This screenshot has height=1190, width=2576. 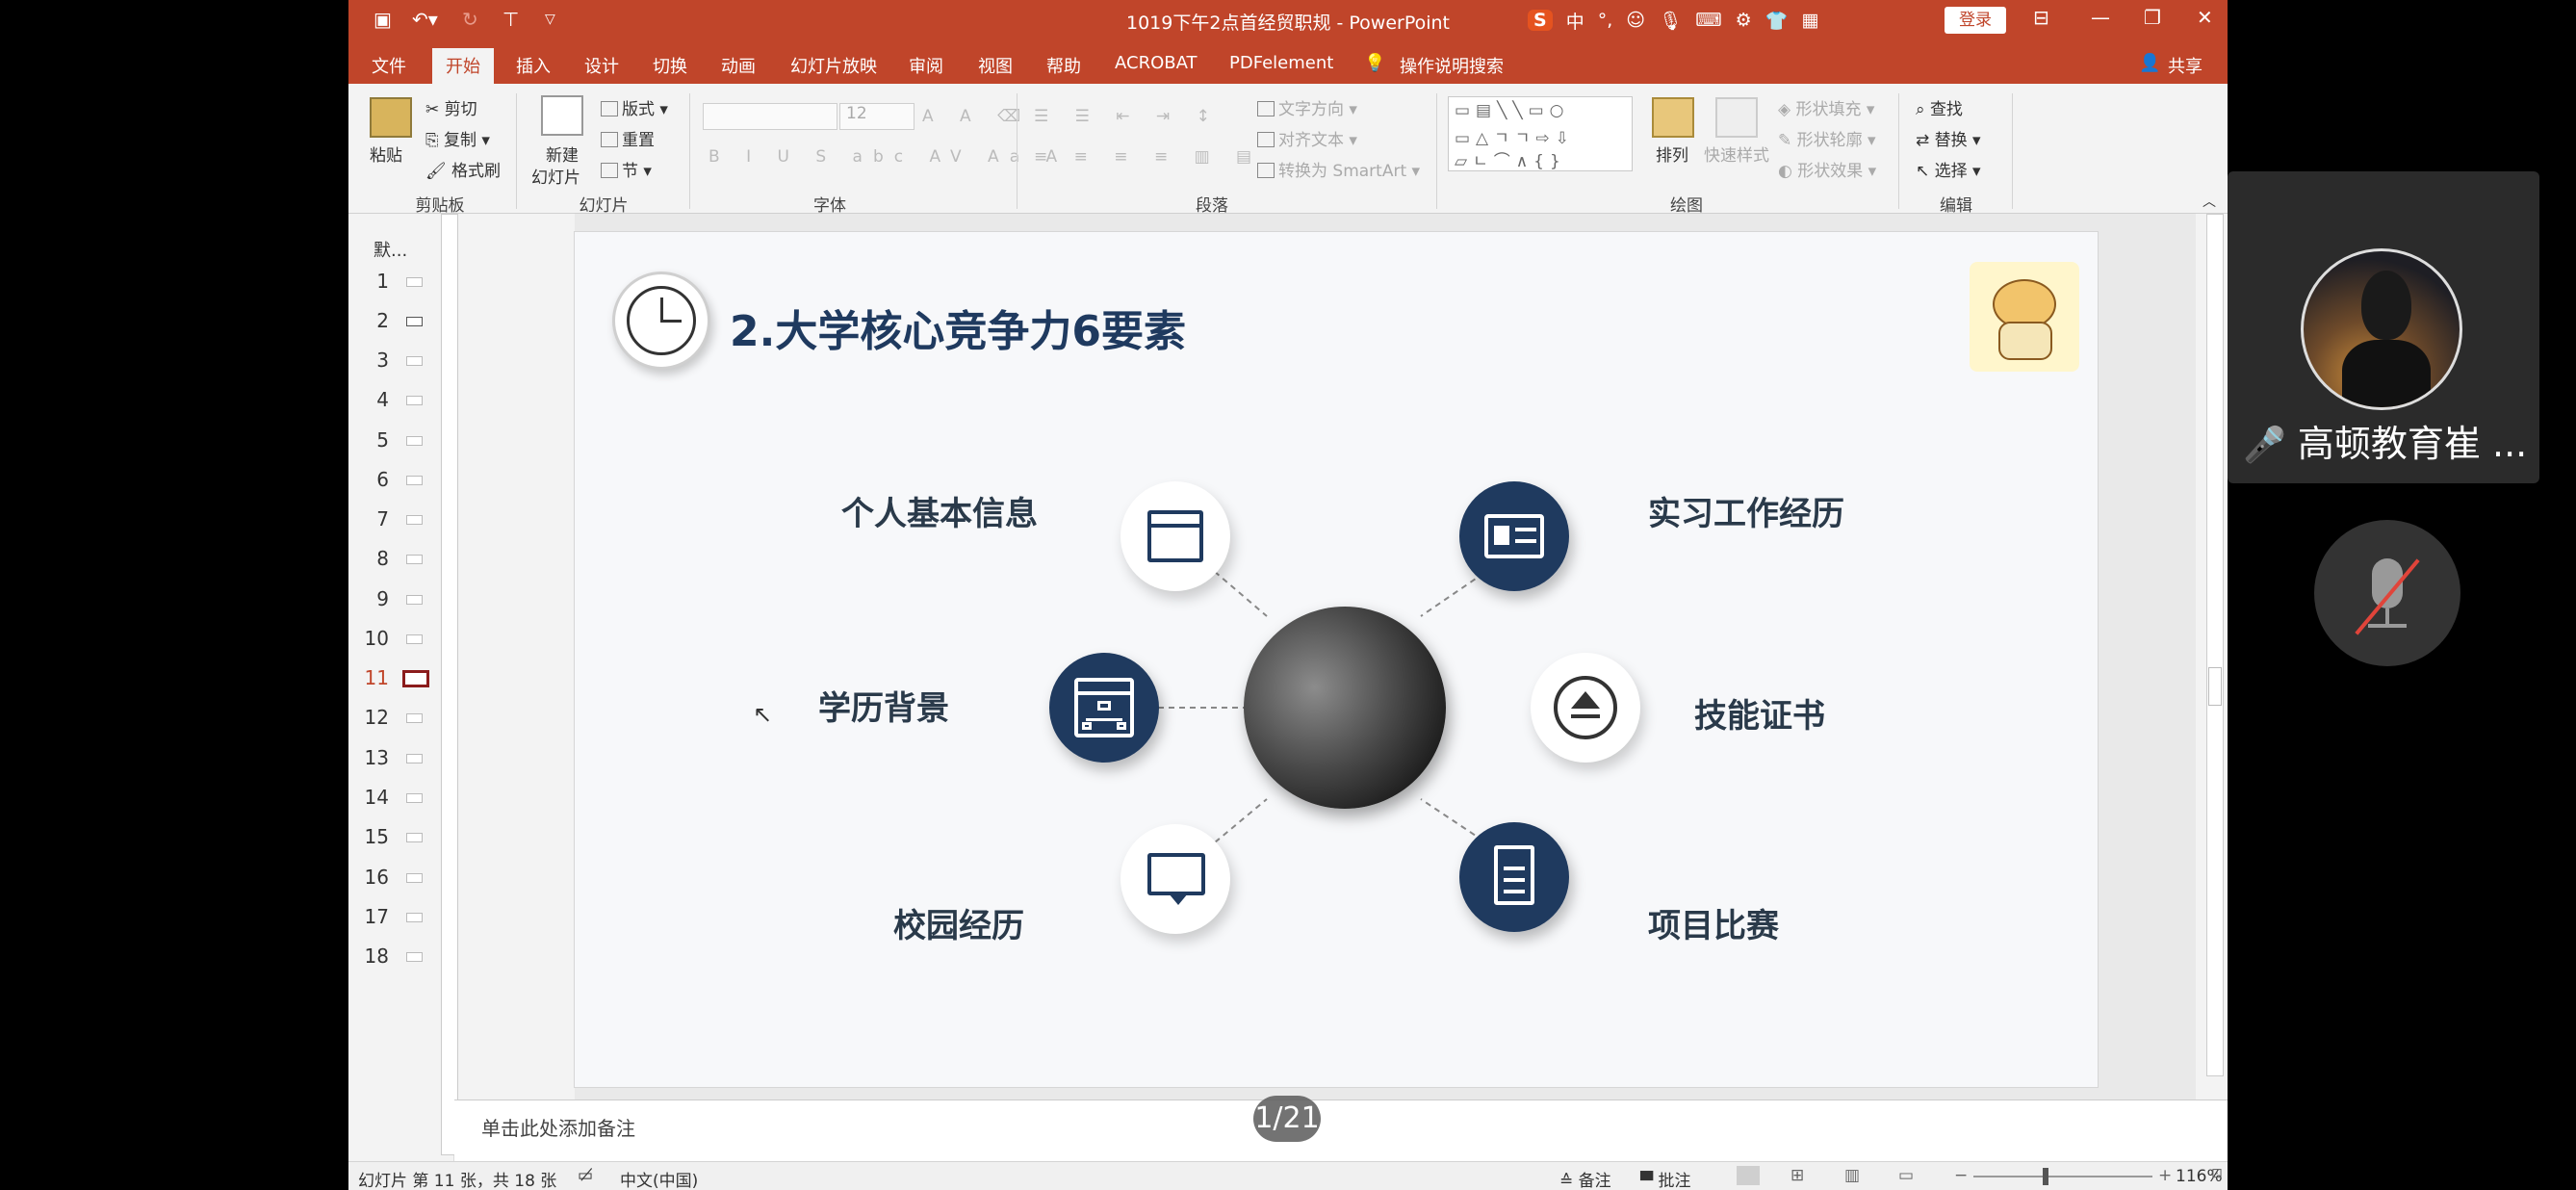 I want to click on zoom-out-icon: −, so click(x=1961, y=1176).